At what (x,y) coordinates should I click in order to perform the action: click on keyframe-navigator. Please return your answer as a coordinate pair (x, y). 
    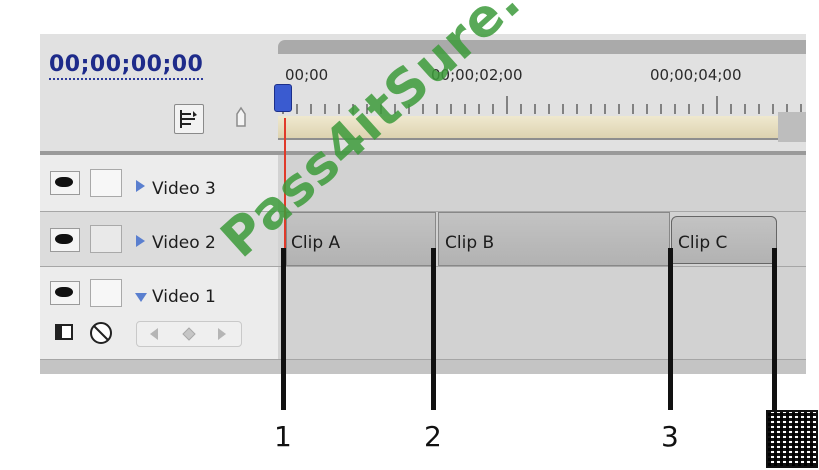
    Looking at the image, I should click on (189, 334).